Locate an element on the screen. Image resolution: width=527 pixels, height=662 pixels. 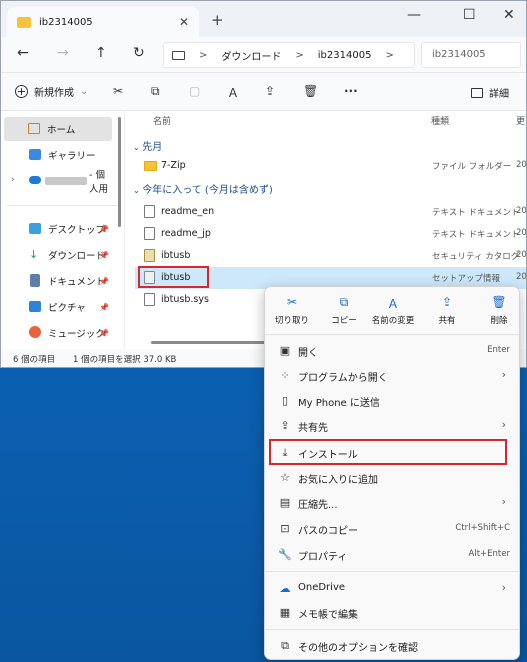
horizontal-scrollbar is located at coordinates (211, 342).